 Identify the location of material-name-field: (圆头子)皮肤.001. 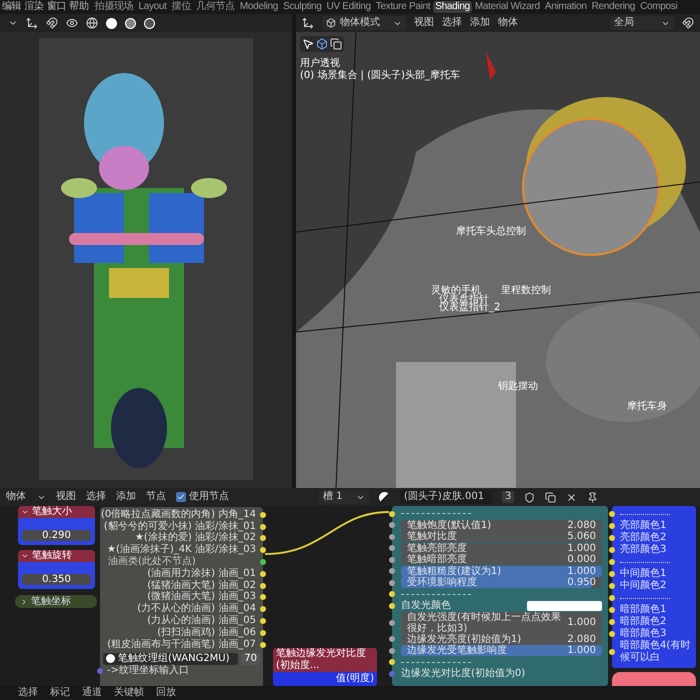
(446, 497).